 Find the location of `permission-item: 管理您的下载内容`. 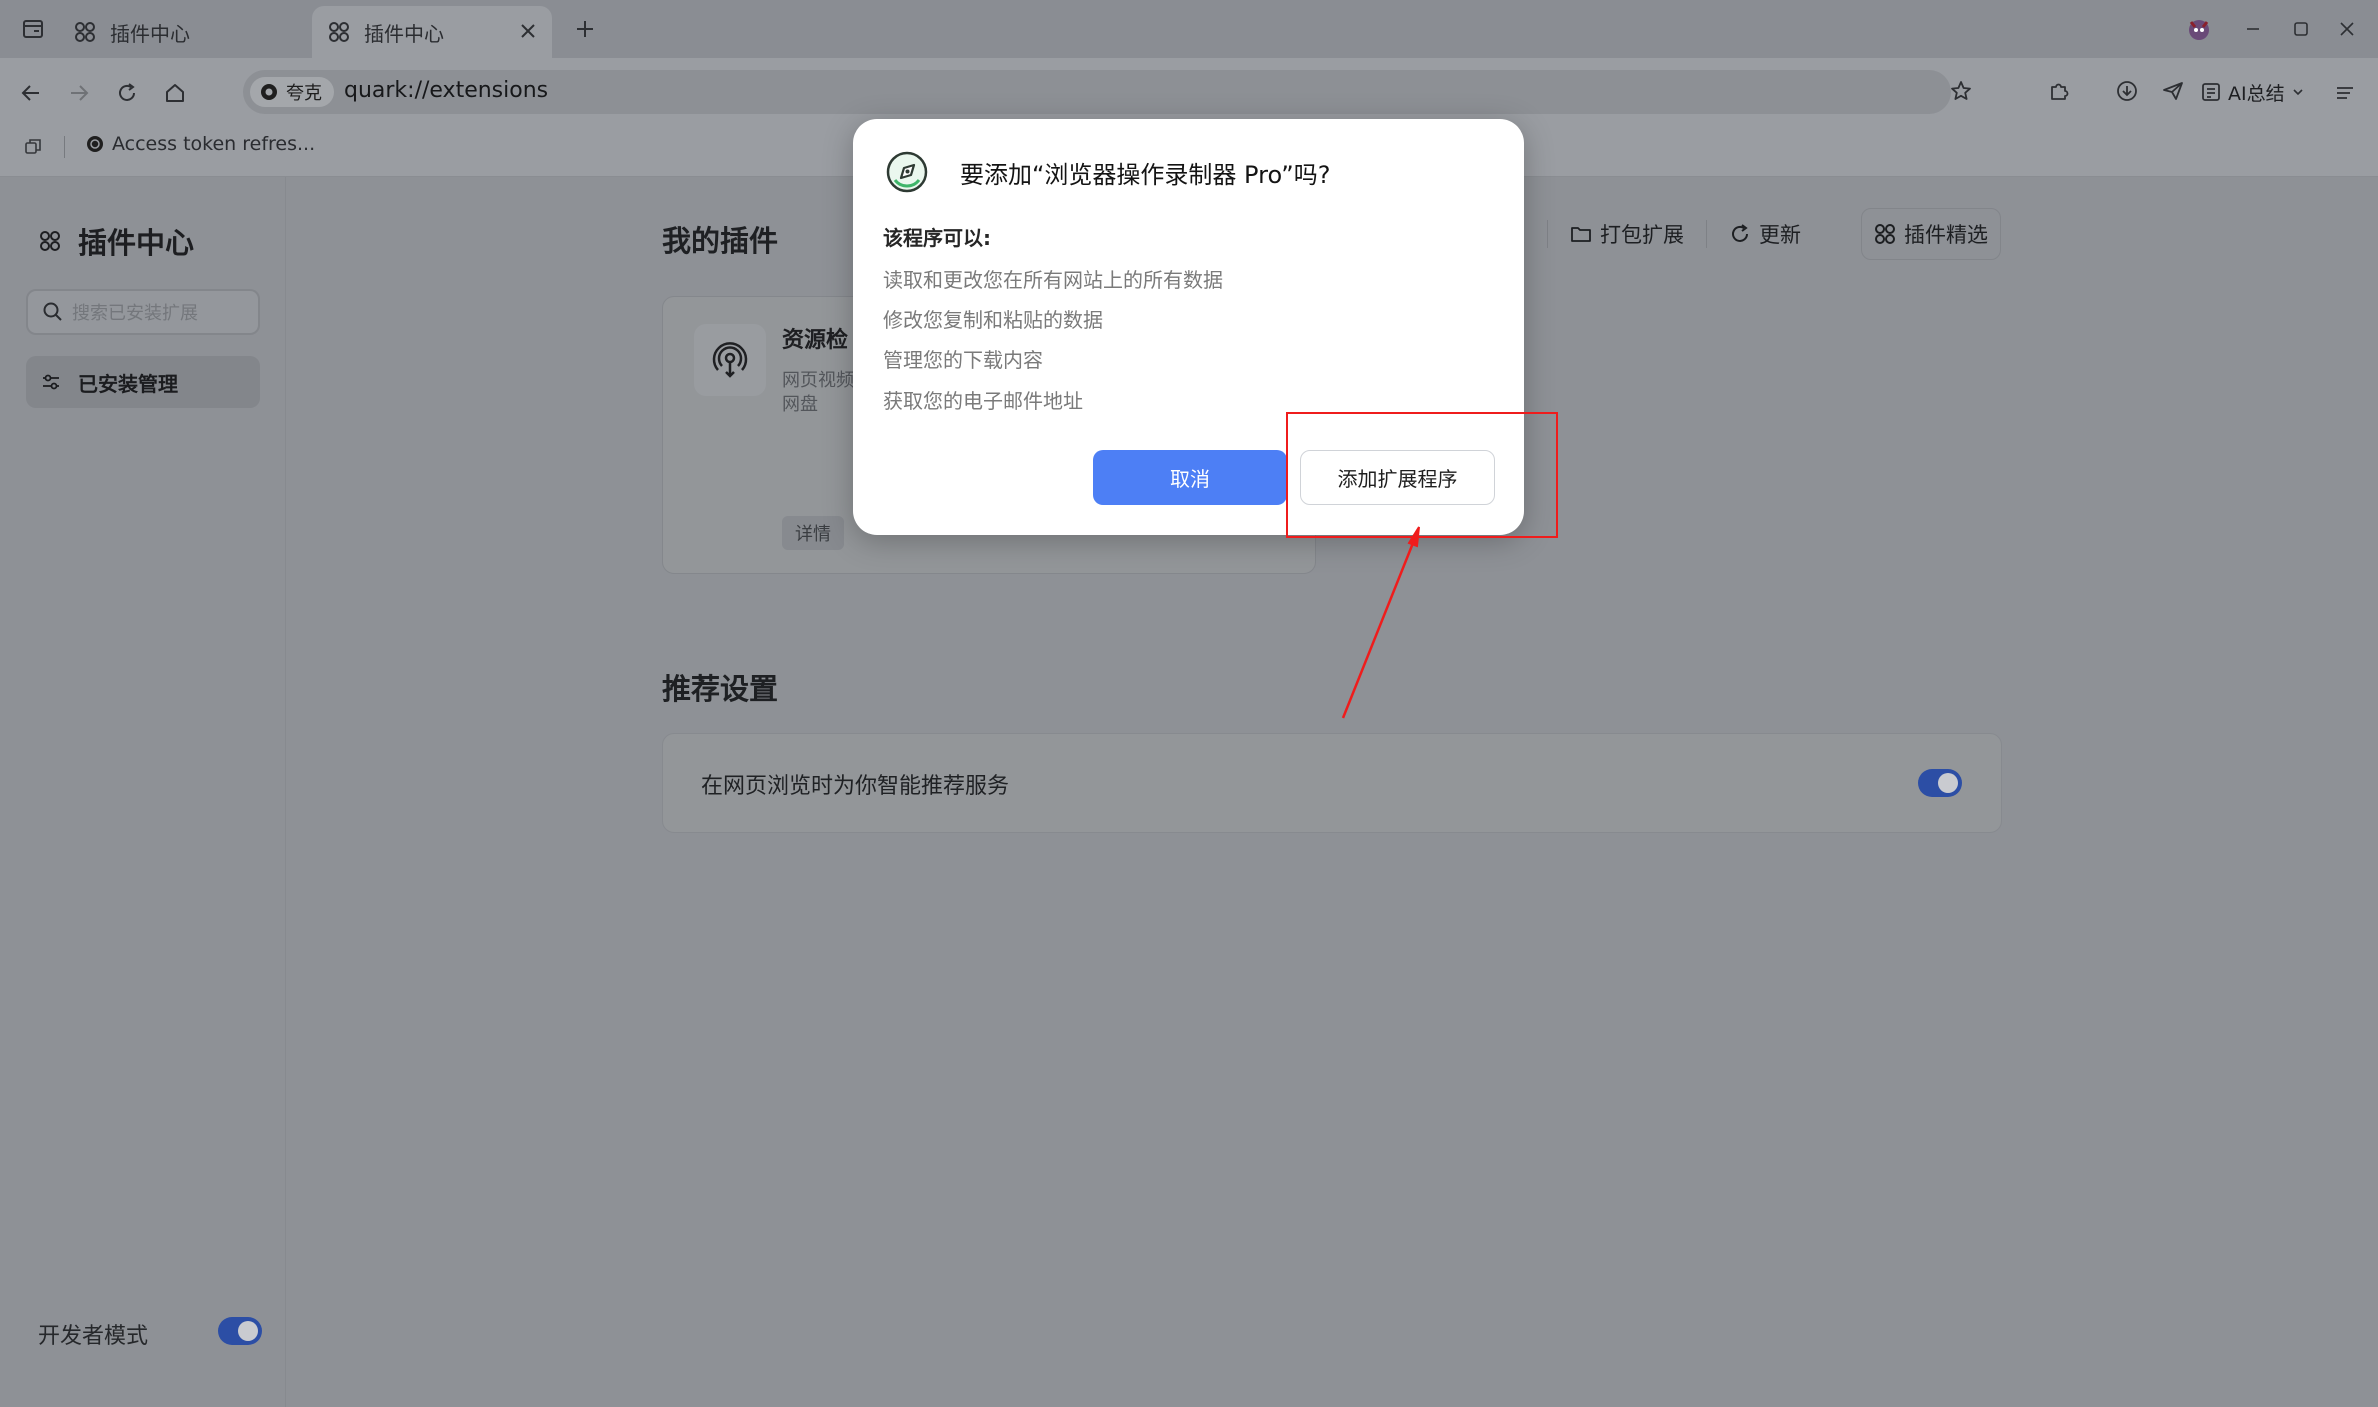

permission-item: 管理您的下载内容 is located at coordinates (963, 360).